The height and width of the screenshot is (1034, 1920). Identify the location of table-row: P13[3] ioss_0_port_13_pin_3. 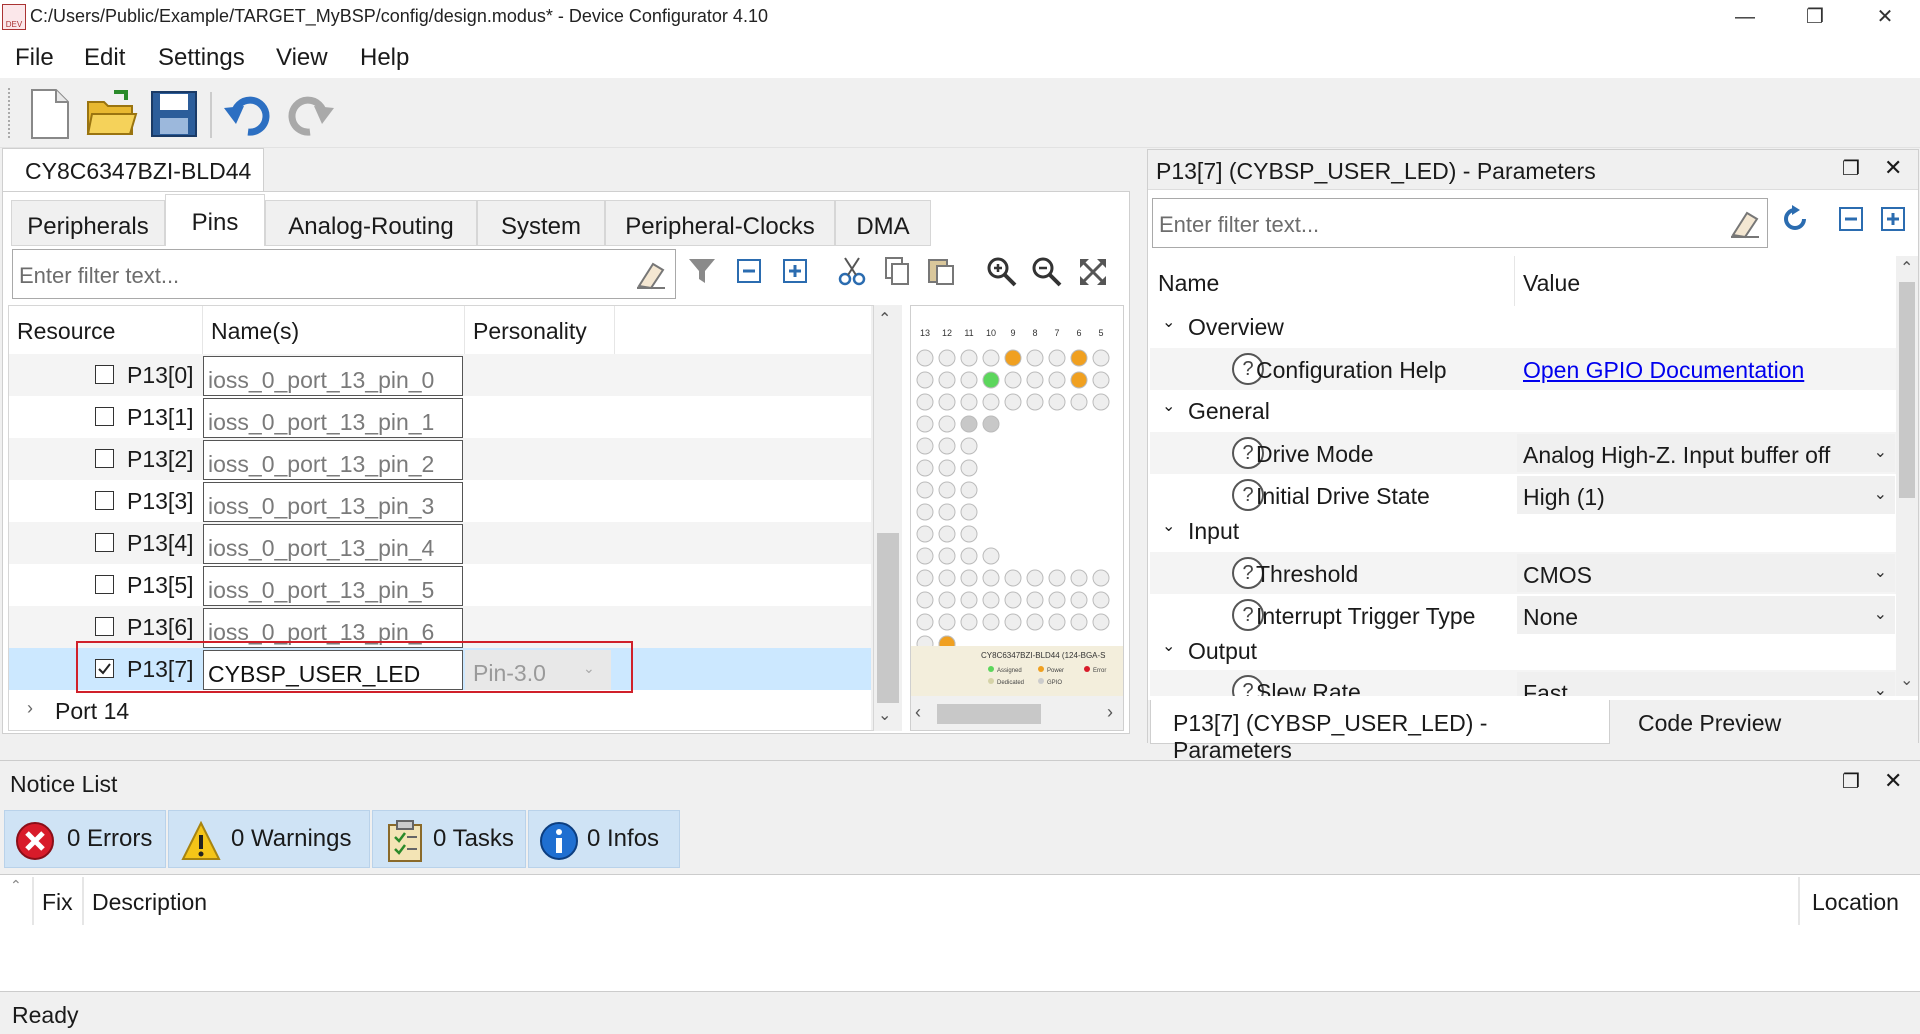
(440, 501).